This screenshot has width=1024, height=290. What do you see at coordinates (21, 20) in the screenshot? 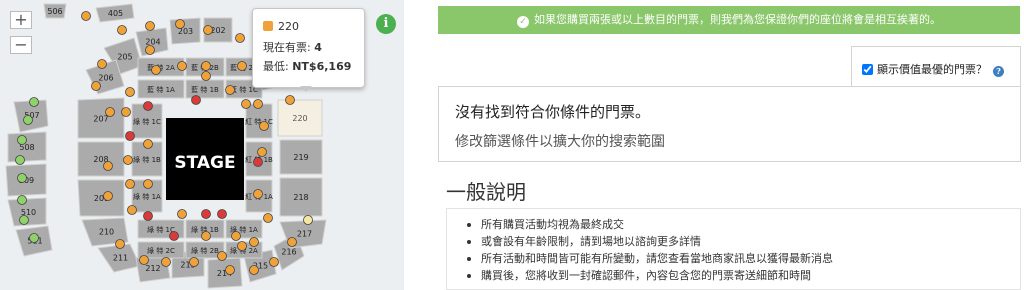
I see `zoom-in-button: +` at bounding box center [21, 20].